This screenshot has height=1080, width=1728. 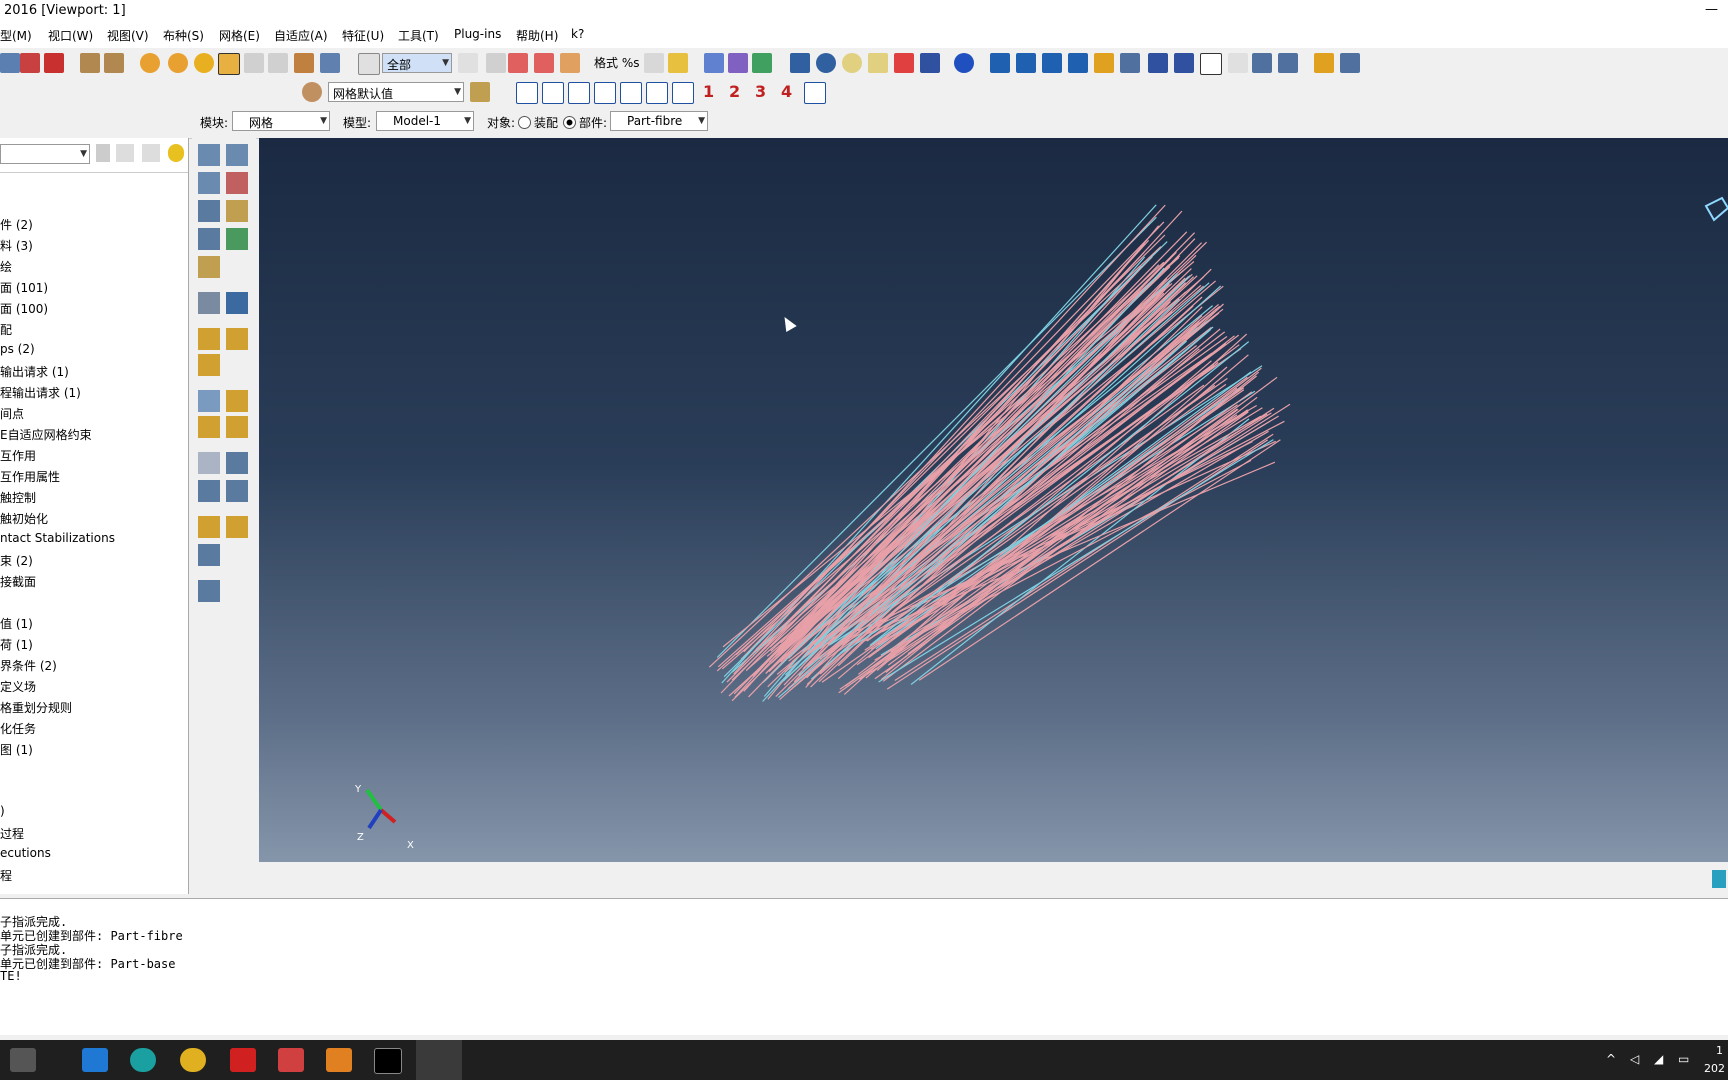 What do you see at coordinates (1078, 63) in the screenshot?
I see `vertical-tile-icon` at bounding box center [1078, 63].